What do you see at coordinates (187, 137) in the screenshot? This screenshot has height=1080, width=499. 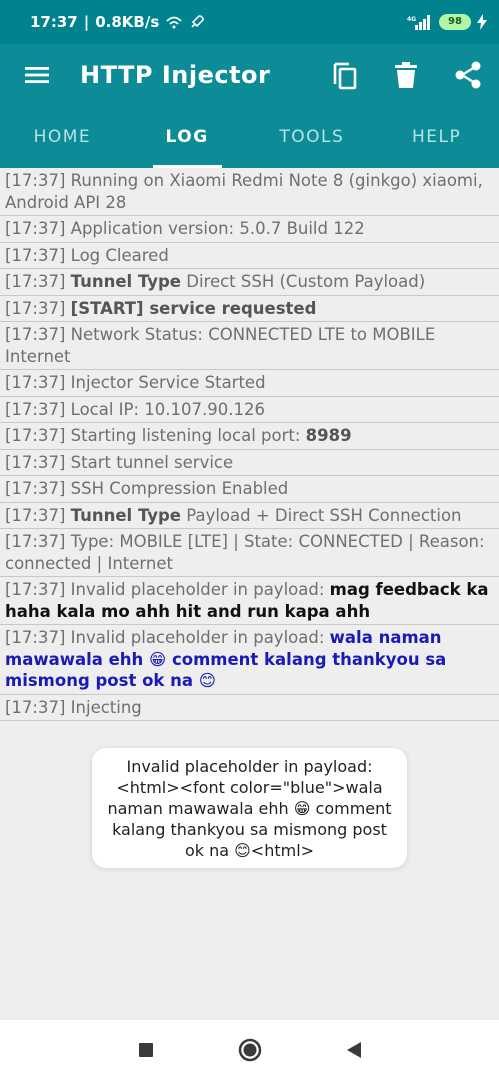 I see `tab-log: LOG` at bounding box center [187, 137].